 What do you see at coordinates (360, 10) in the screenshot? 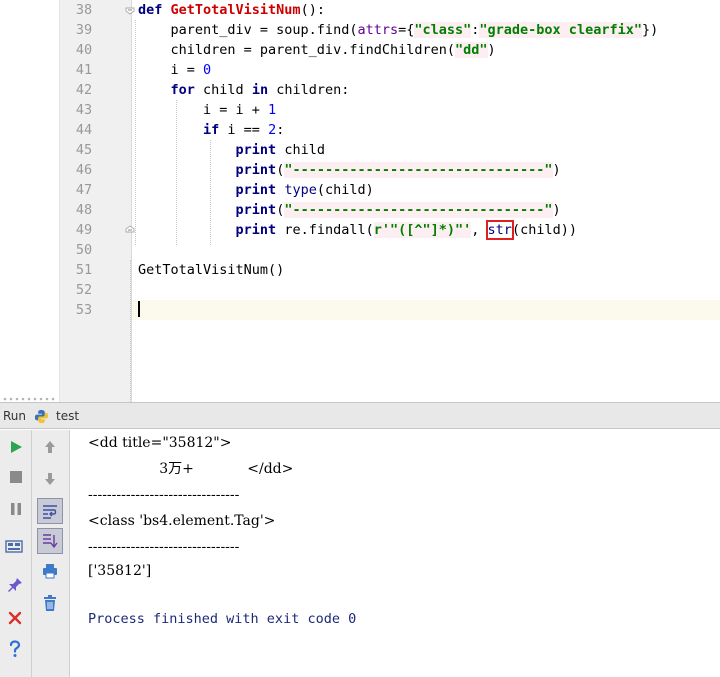
I see `code-line: 38 def GetTotalVisitNum():` at bounding box center [360, 10].